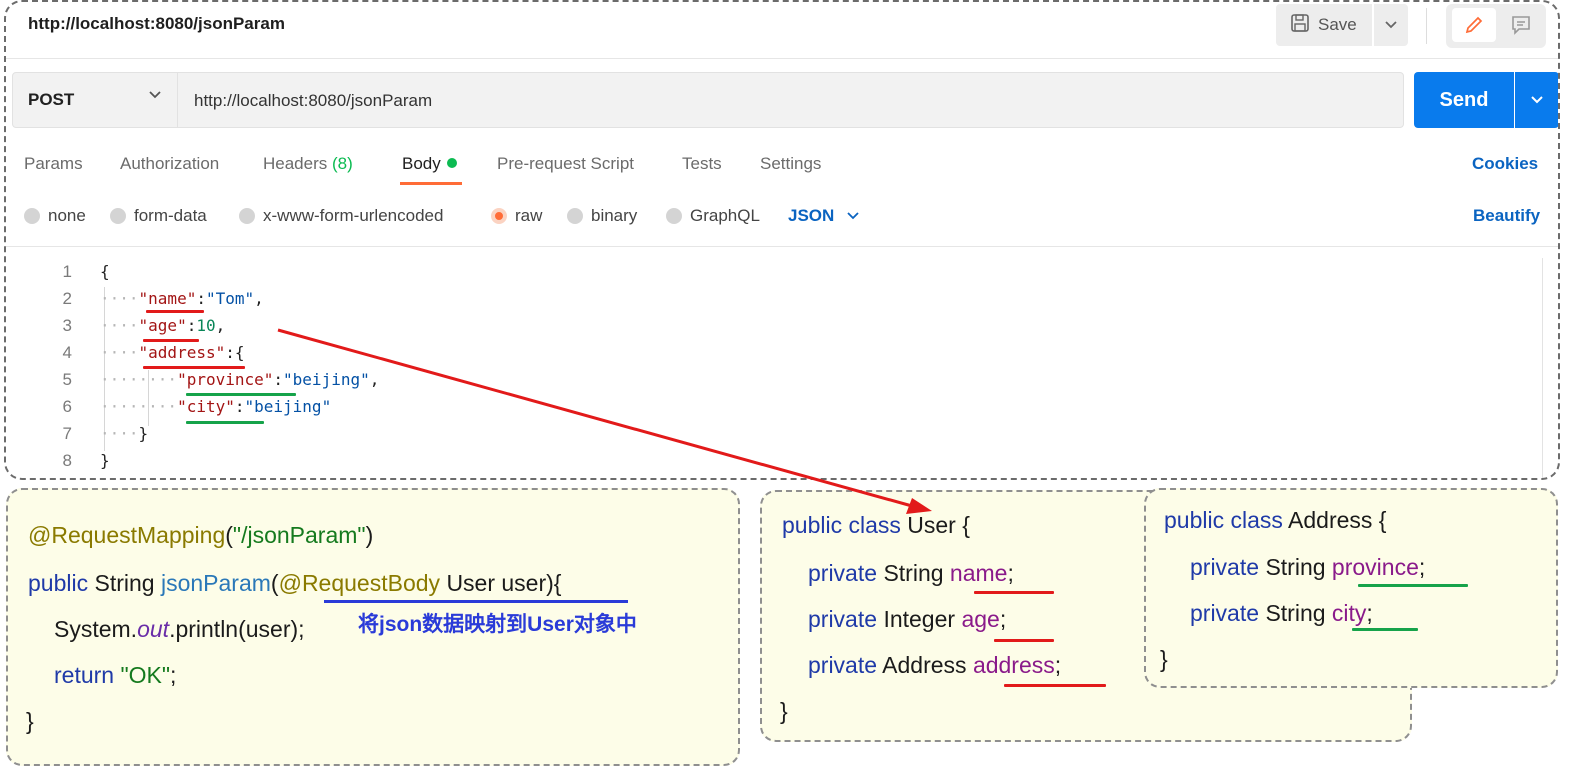  I want to click on mapping-arrow, so click(604, 421).